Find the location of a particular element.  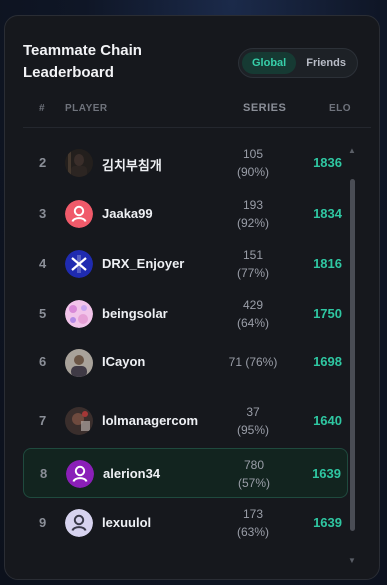

series-value: 173 (63%) is located at coordinates (253, 523).